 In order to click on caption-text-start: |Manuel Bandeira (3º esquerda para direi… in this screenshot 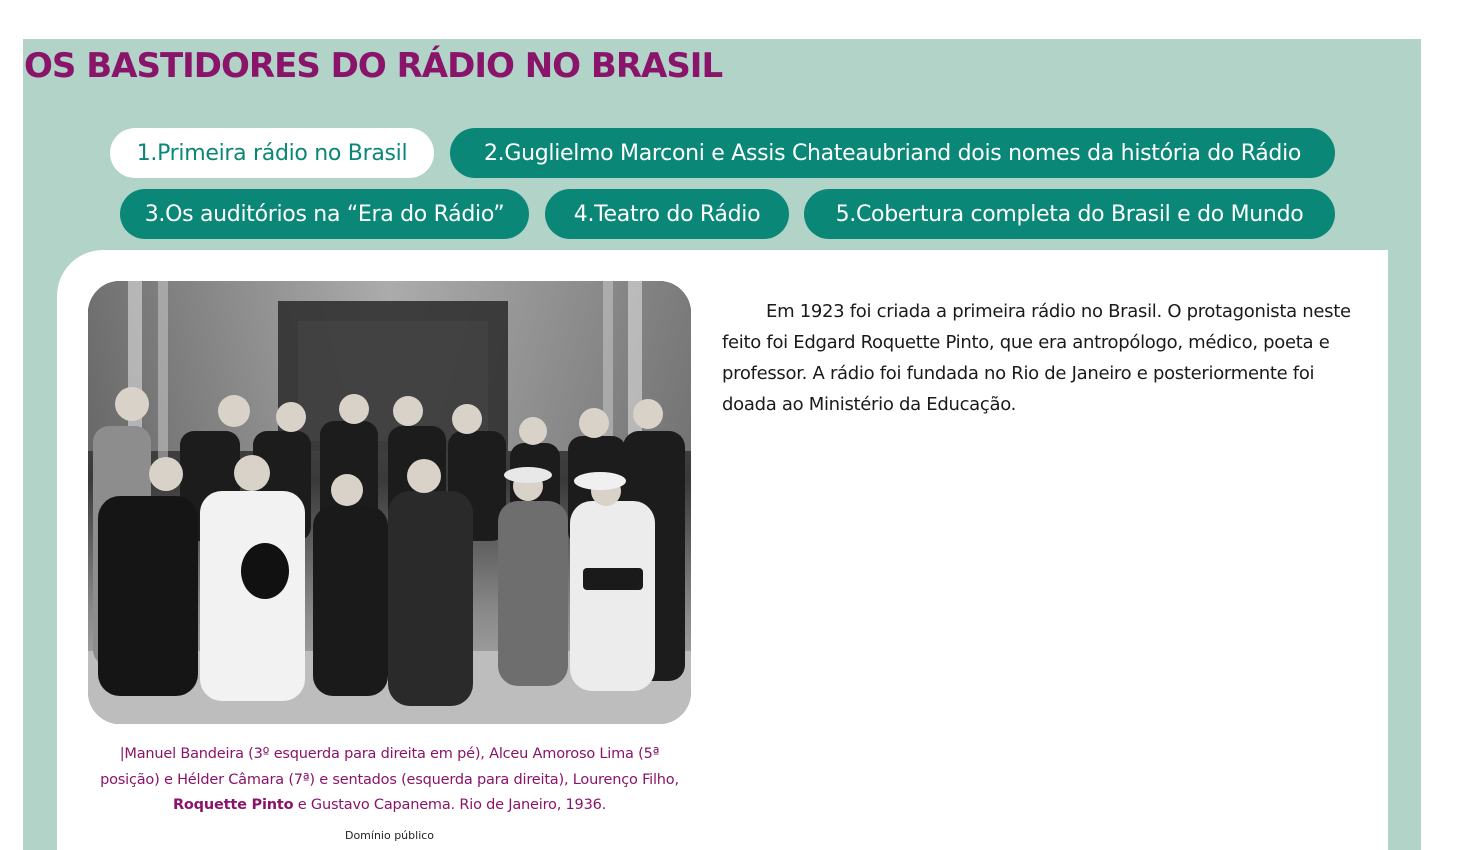, I will do `click(389, 767)`.